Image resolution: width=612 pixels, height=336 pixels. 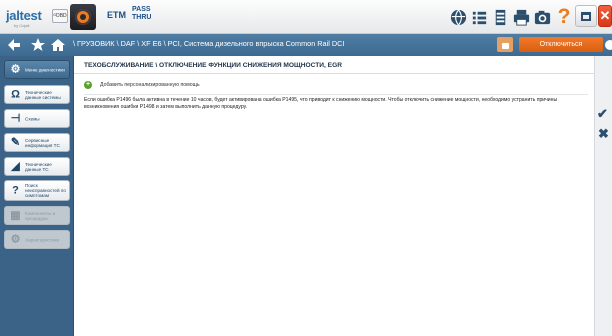 I want to click on back-arrow-icon, so click(x=14, y=45).